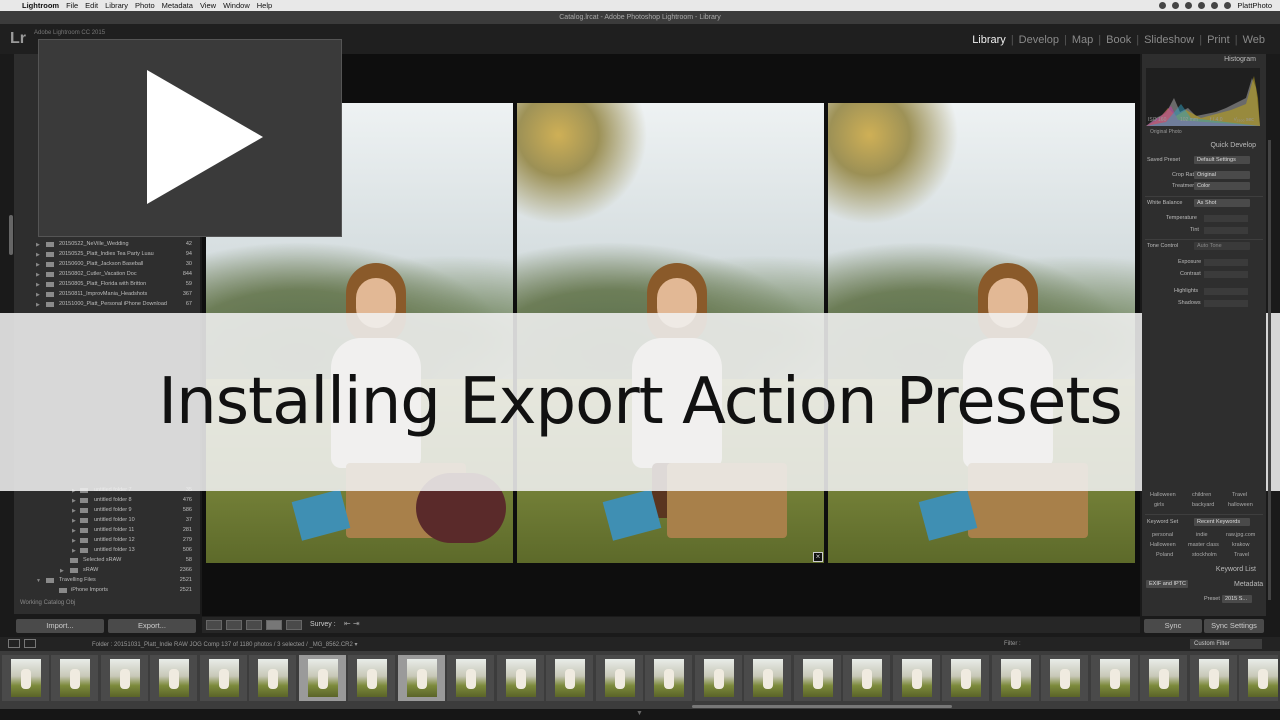 This screenshot has width=1280, height=720. Describe the element at coordinates (1118, 40) in the screenshot. I see `module-book: Book` at that location.